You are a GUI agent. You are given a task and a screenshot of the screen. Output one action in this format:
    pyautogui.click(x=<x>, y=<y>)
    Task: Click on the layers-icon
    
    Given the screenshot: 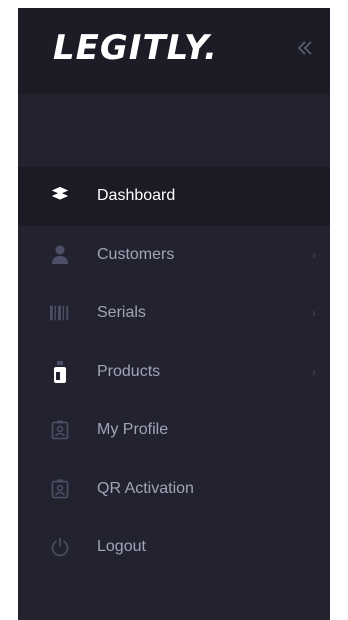 What is the action you would take?
    pyautogui.click(x=60, y=196)
    